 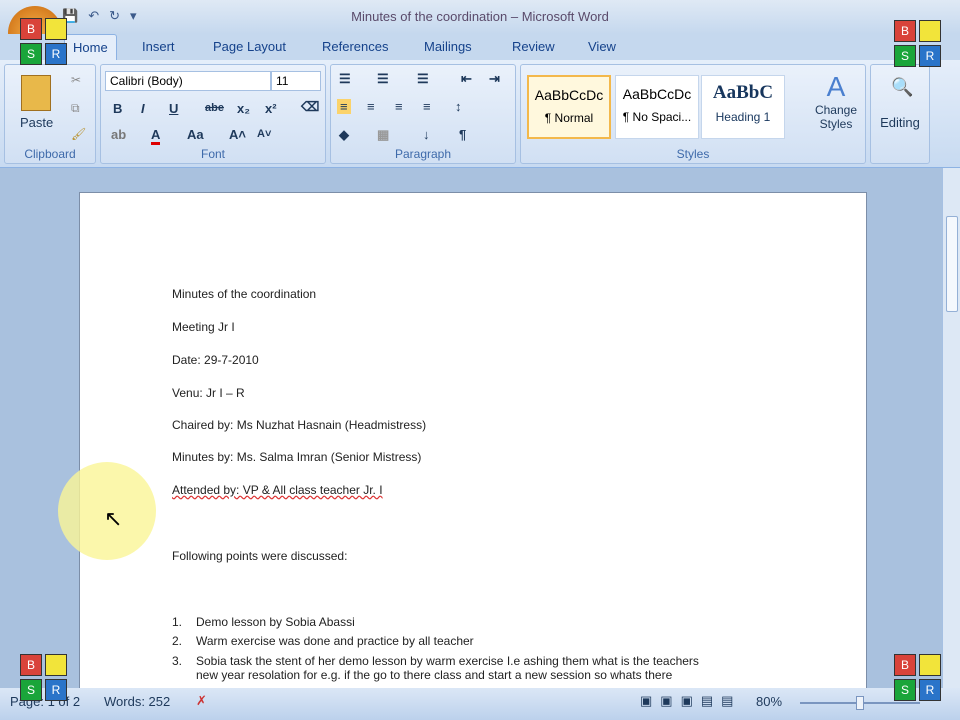 I want to click on proofing-icon: ✗, so click(x=201, y=701).